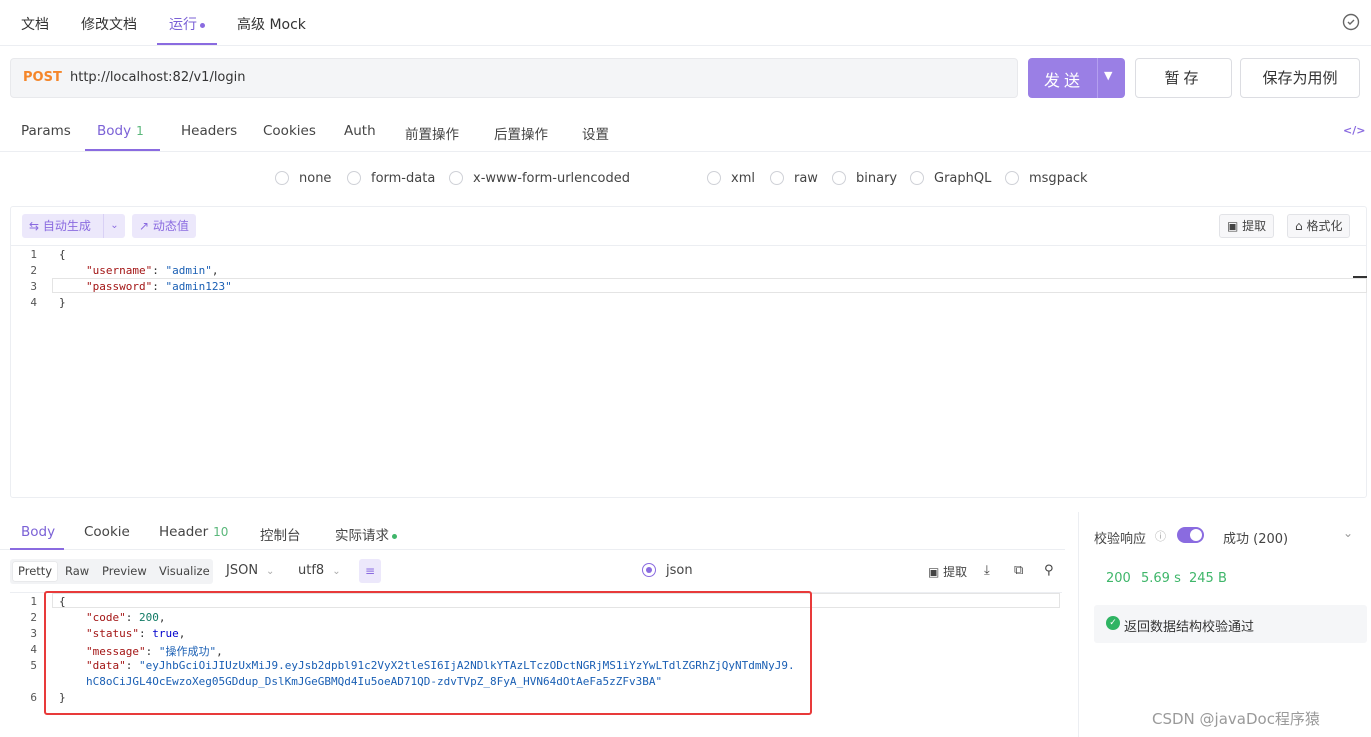  What do you see at coordinates (271, 24) in the screenshot?
I see `tab-mock: 高级 Mock` at bounding box center [271, 24].